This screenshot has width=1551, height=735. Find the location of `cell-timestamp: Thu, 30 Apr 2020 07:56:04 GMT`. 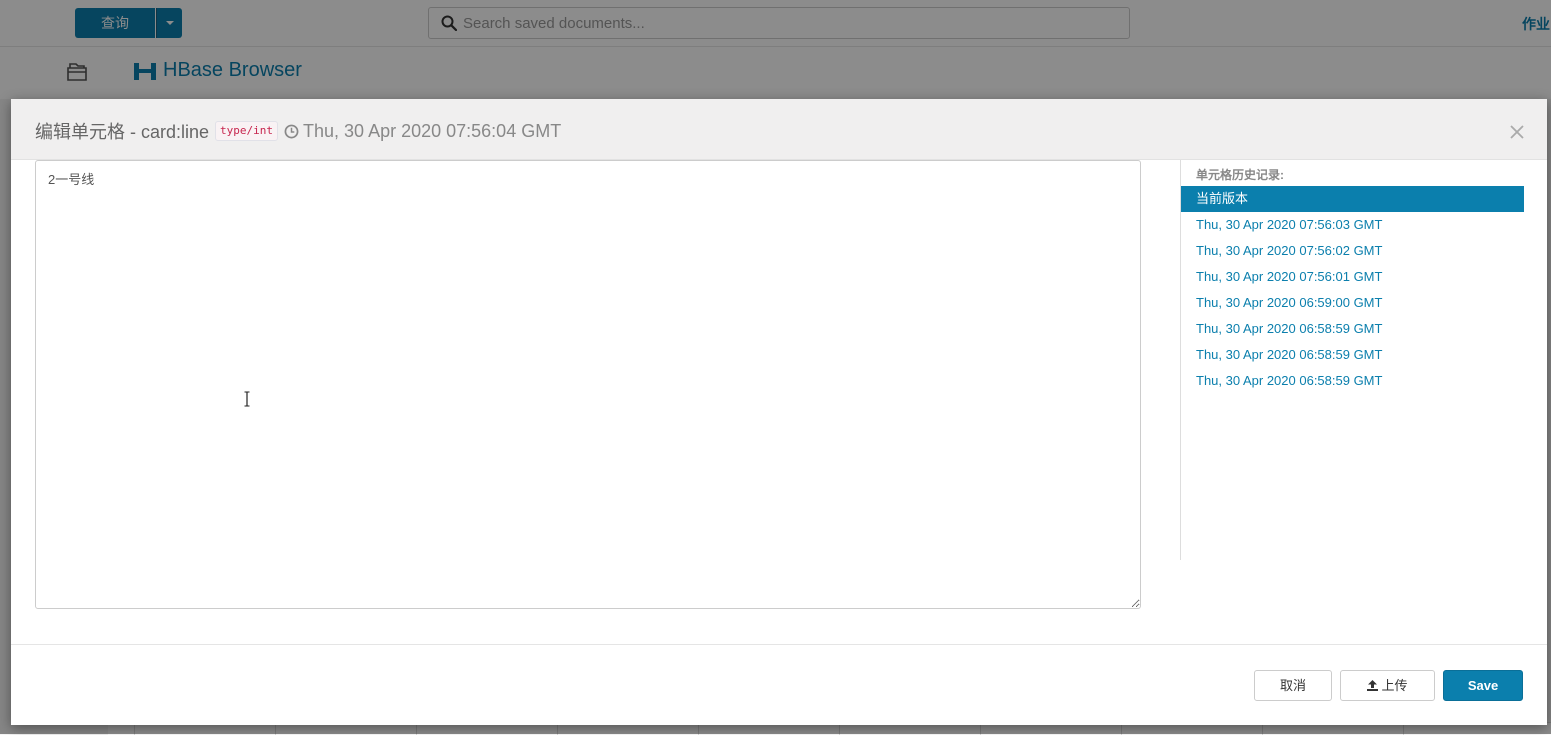

cell-timestamp: Thu, 30 Apr 2020 07:56:04 GMT is located at coordinates (432, 130).